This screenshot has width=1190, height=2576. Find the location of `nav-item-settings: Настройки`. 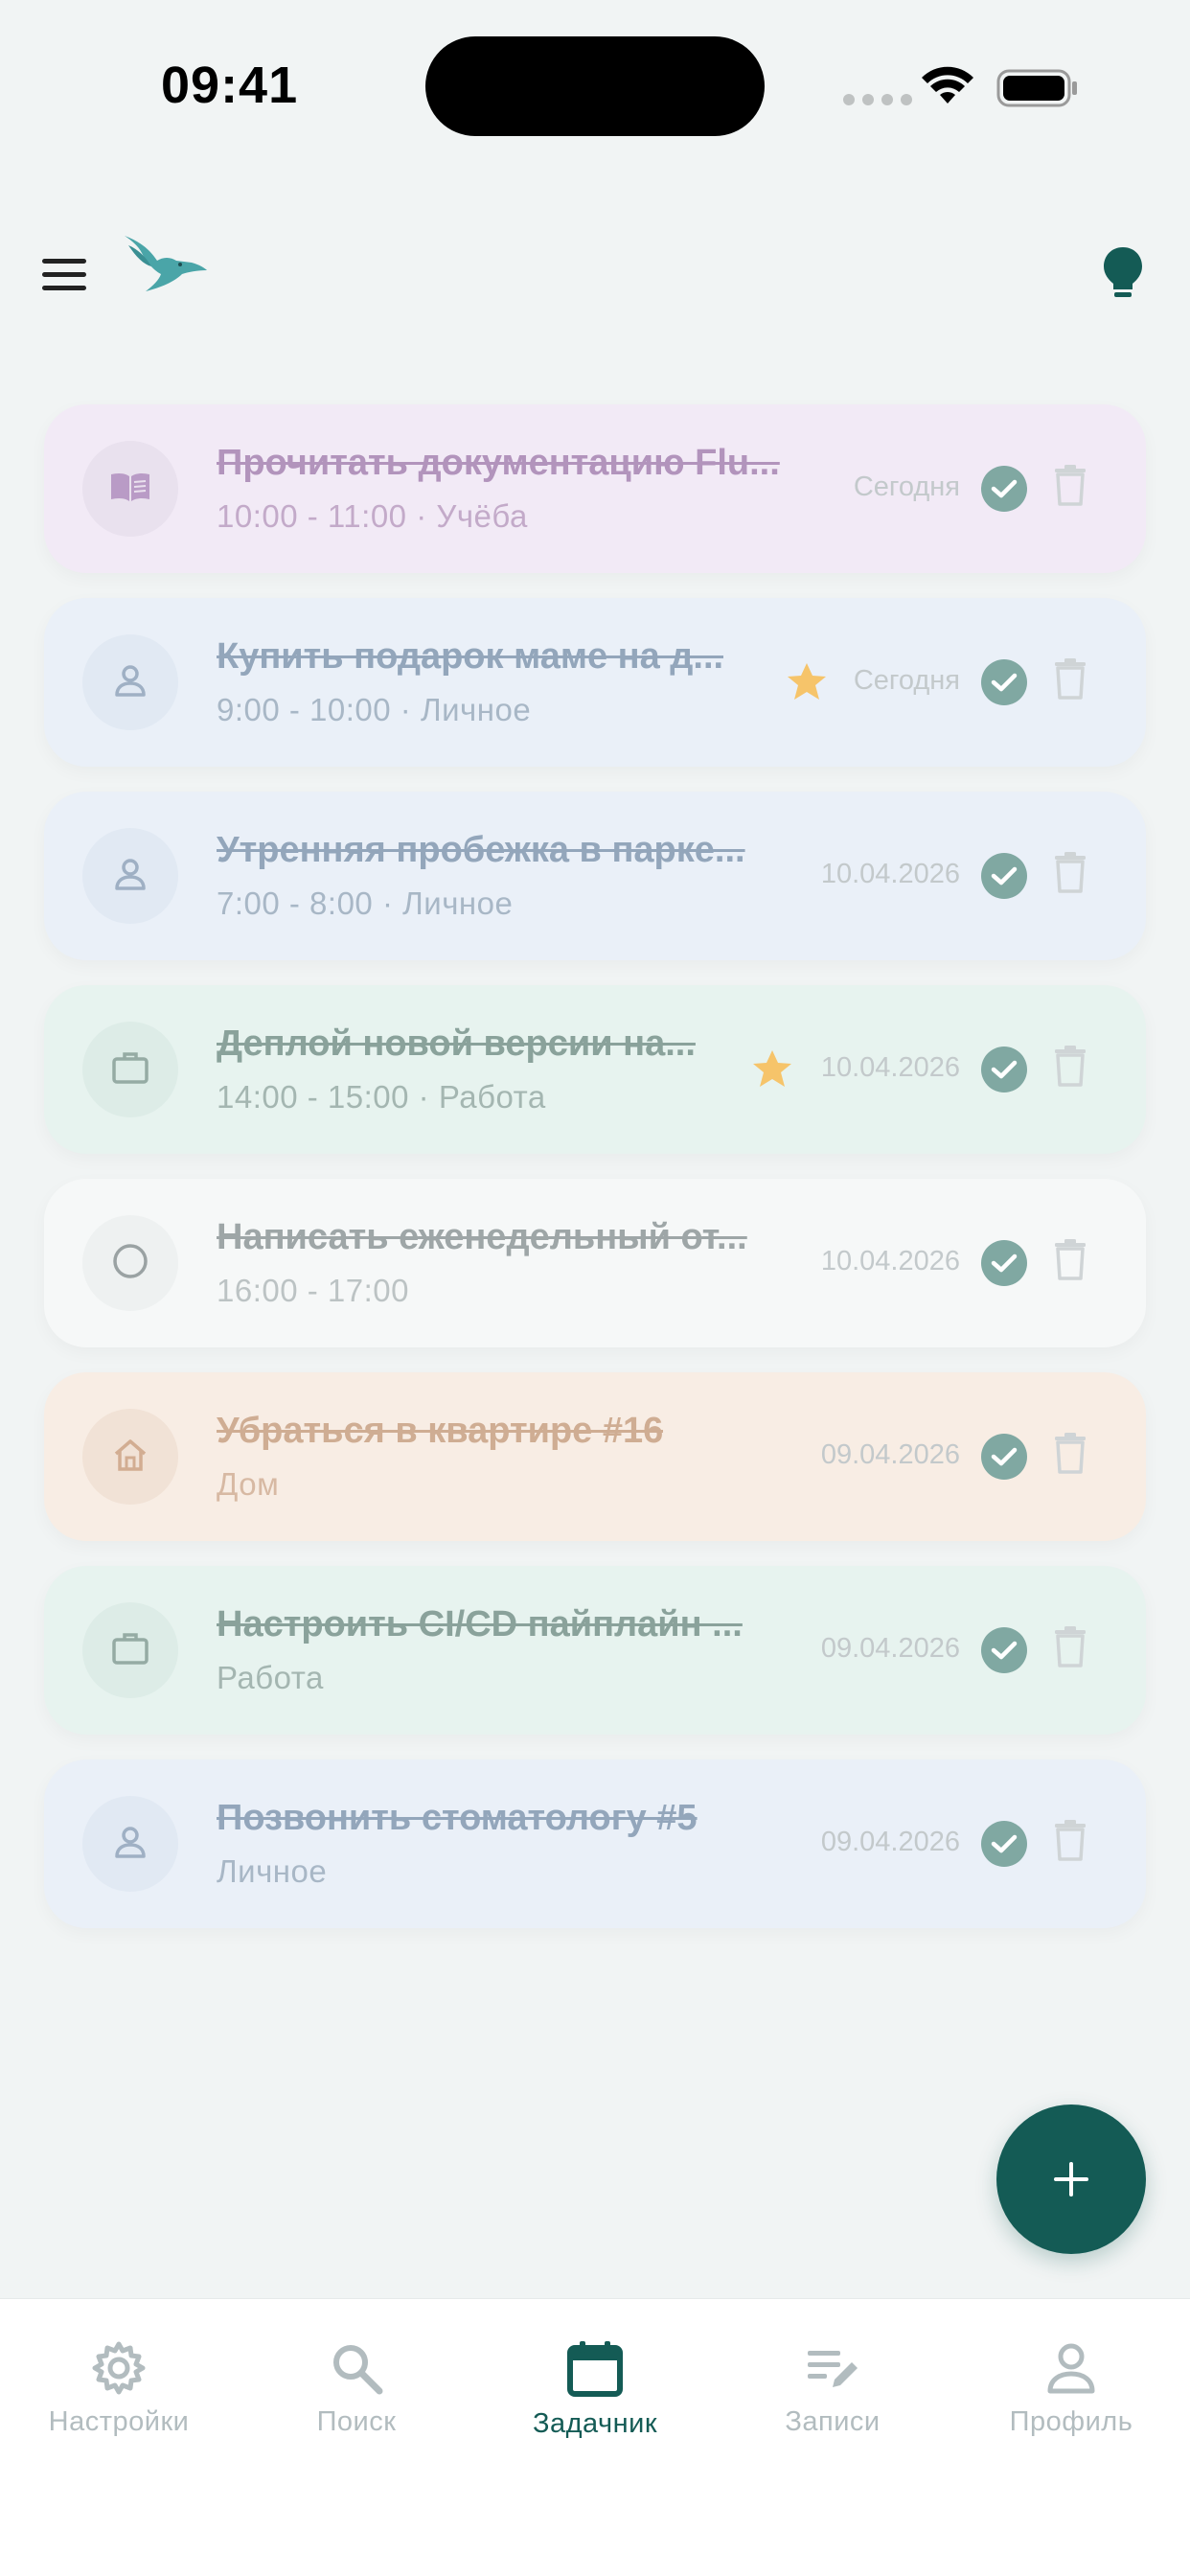

nav-item-settings: Настройки is located at coordinates (119, 2396).